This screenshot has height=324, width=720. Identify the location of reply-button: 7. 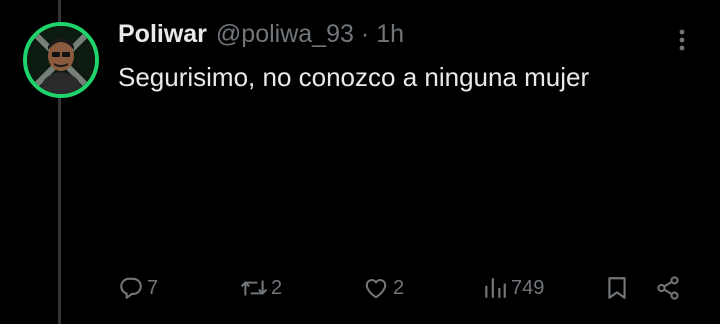
(138, 288).